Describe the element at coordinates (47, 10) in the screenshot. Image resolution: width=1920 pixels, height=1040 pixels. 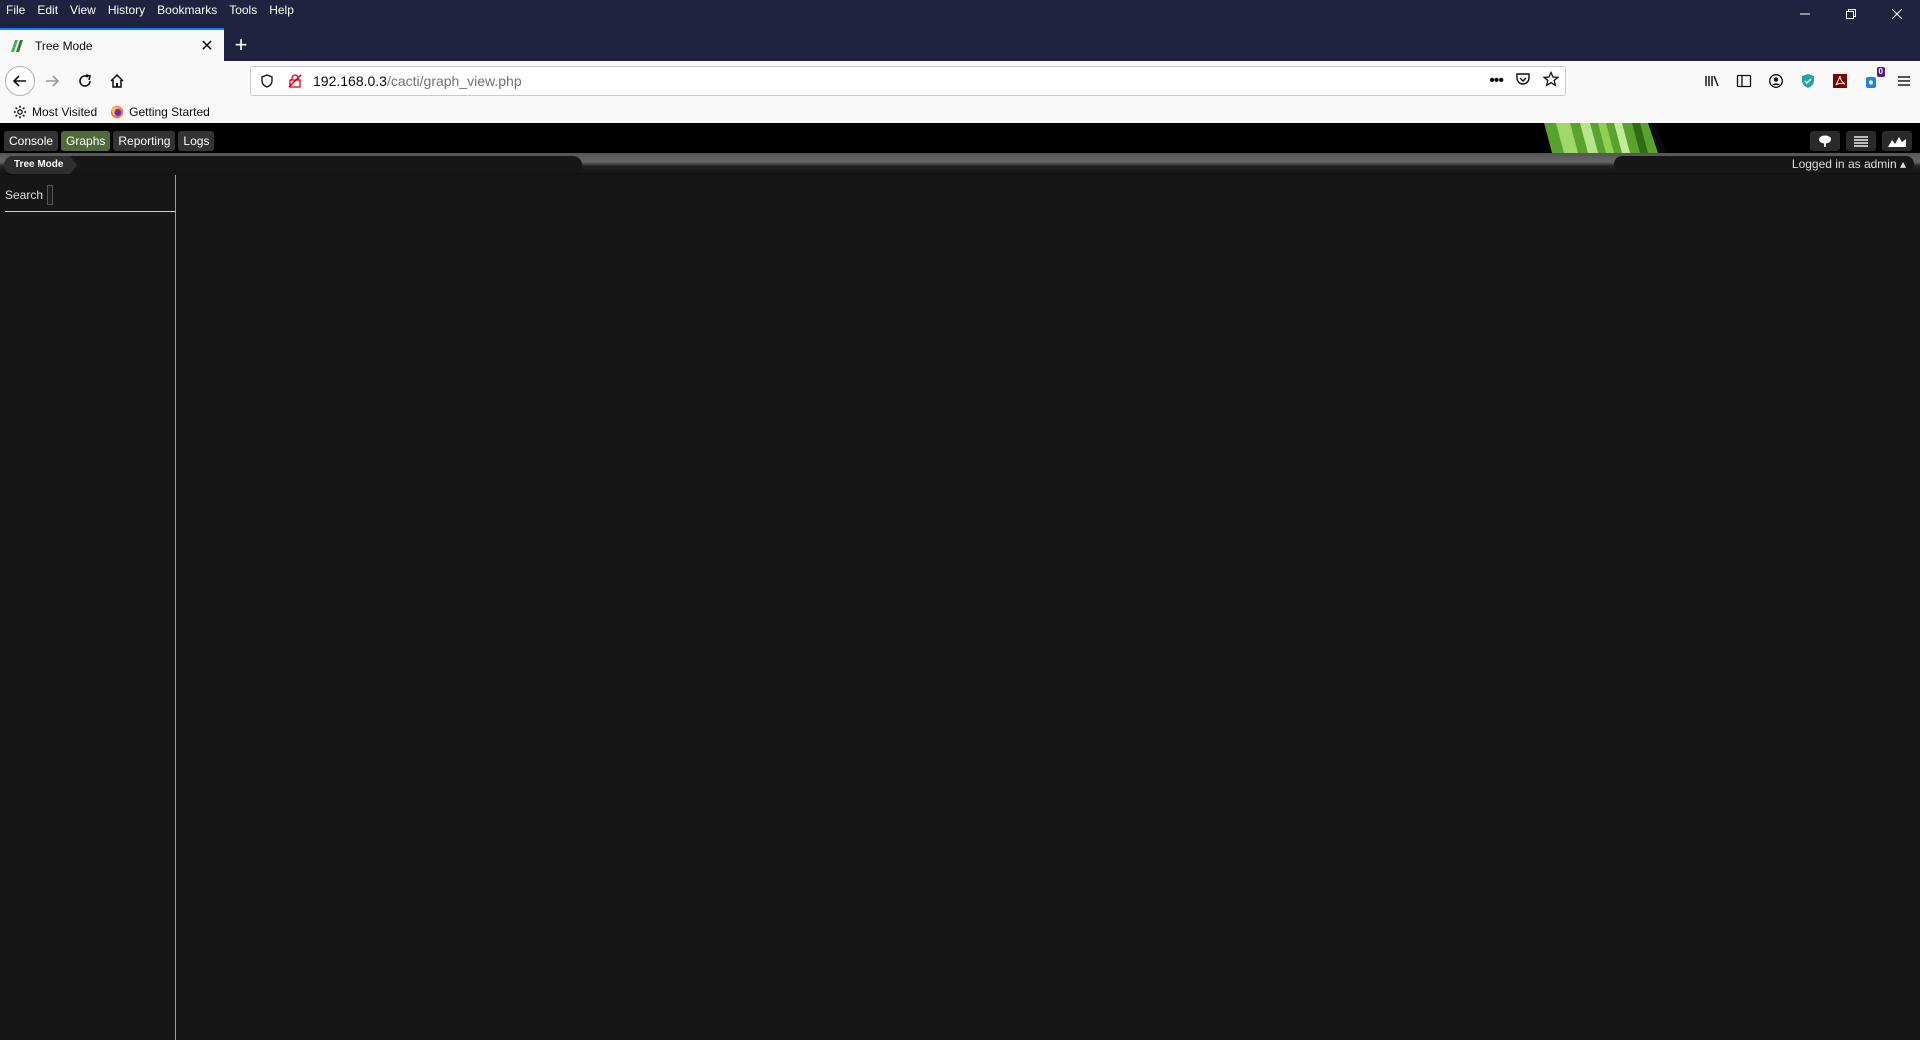
I see `menu-edit: Edit` at that location.